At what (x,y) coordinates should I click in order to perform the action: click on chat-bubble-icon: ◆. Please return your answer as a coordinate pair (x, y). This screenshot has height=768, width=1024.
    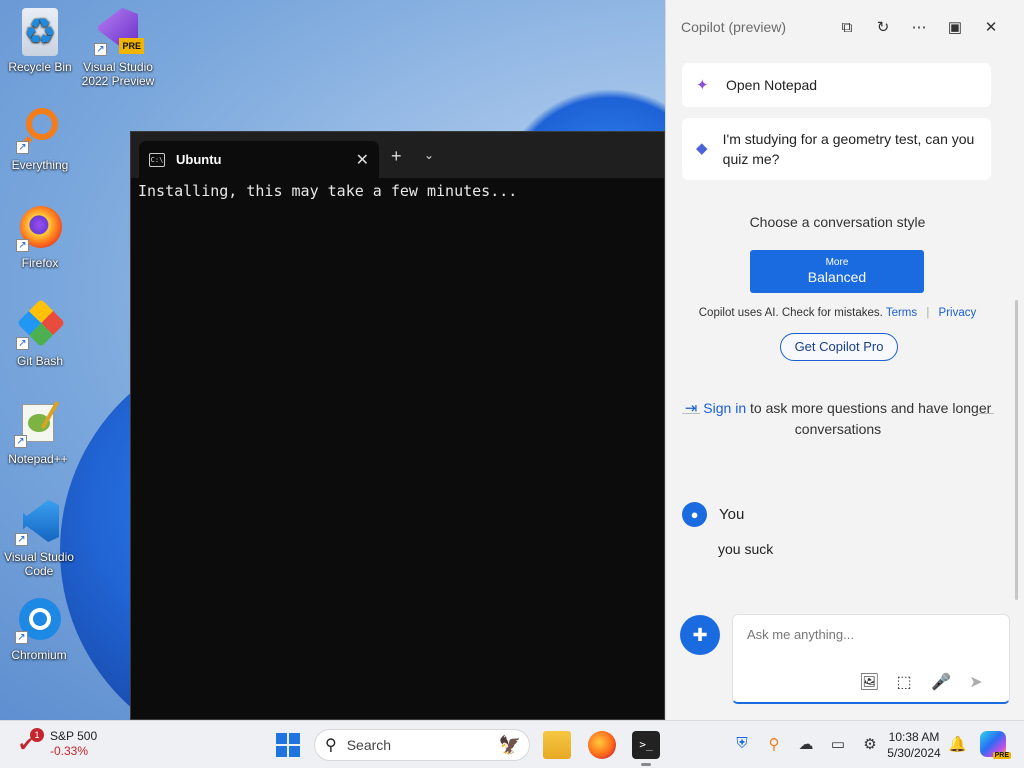
    Looking at the image, I should click on (702, 148).